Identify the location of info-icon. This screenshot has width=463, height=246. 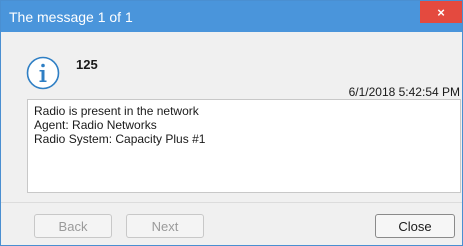
(43, 73).